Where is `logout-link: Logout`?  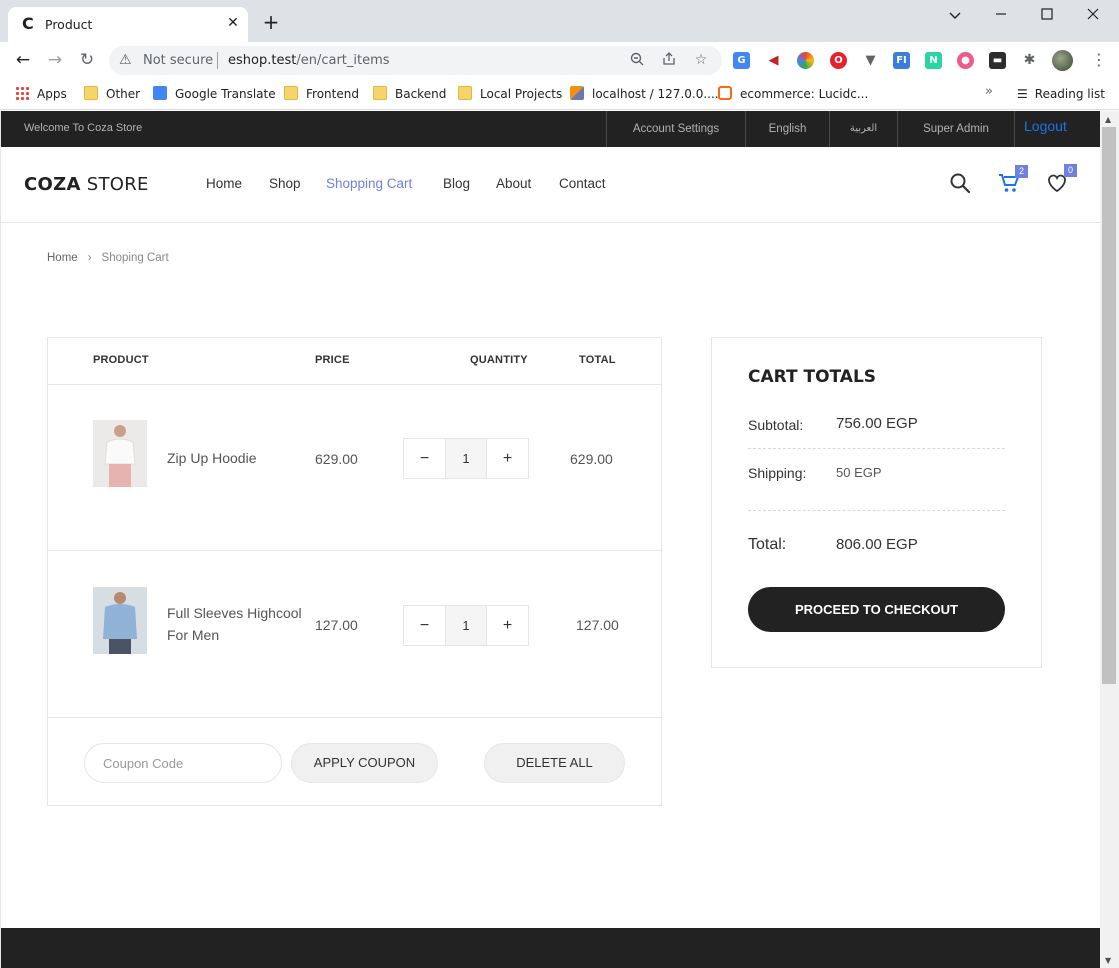 logout-link: Logout is located at coordinates (1045, 126).